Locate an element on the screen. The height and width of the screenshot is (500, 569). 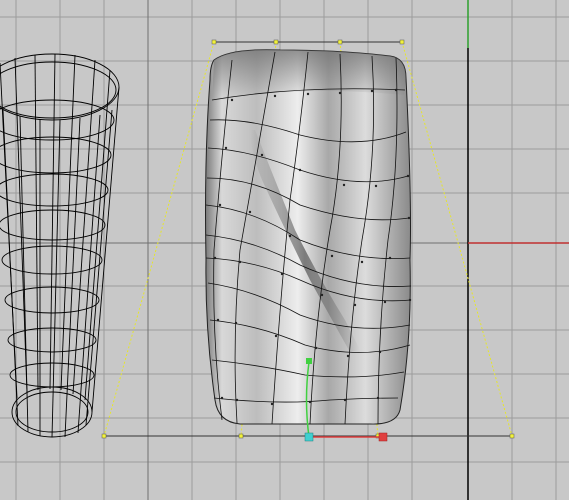
gizmo-center-handle is located at coordinates (309, 437).